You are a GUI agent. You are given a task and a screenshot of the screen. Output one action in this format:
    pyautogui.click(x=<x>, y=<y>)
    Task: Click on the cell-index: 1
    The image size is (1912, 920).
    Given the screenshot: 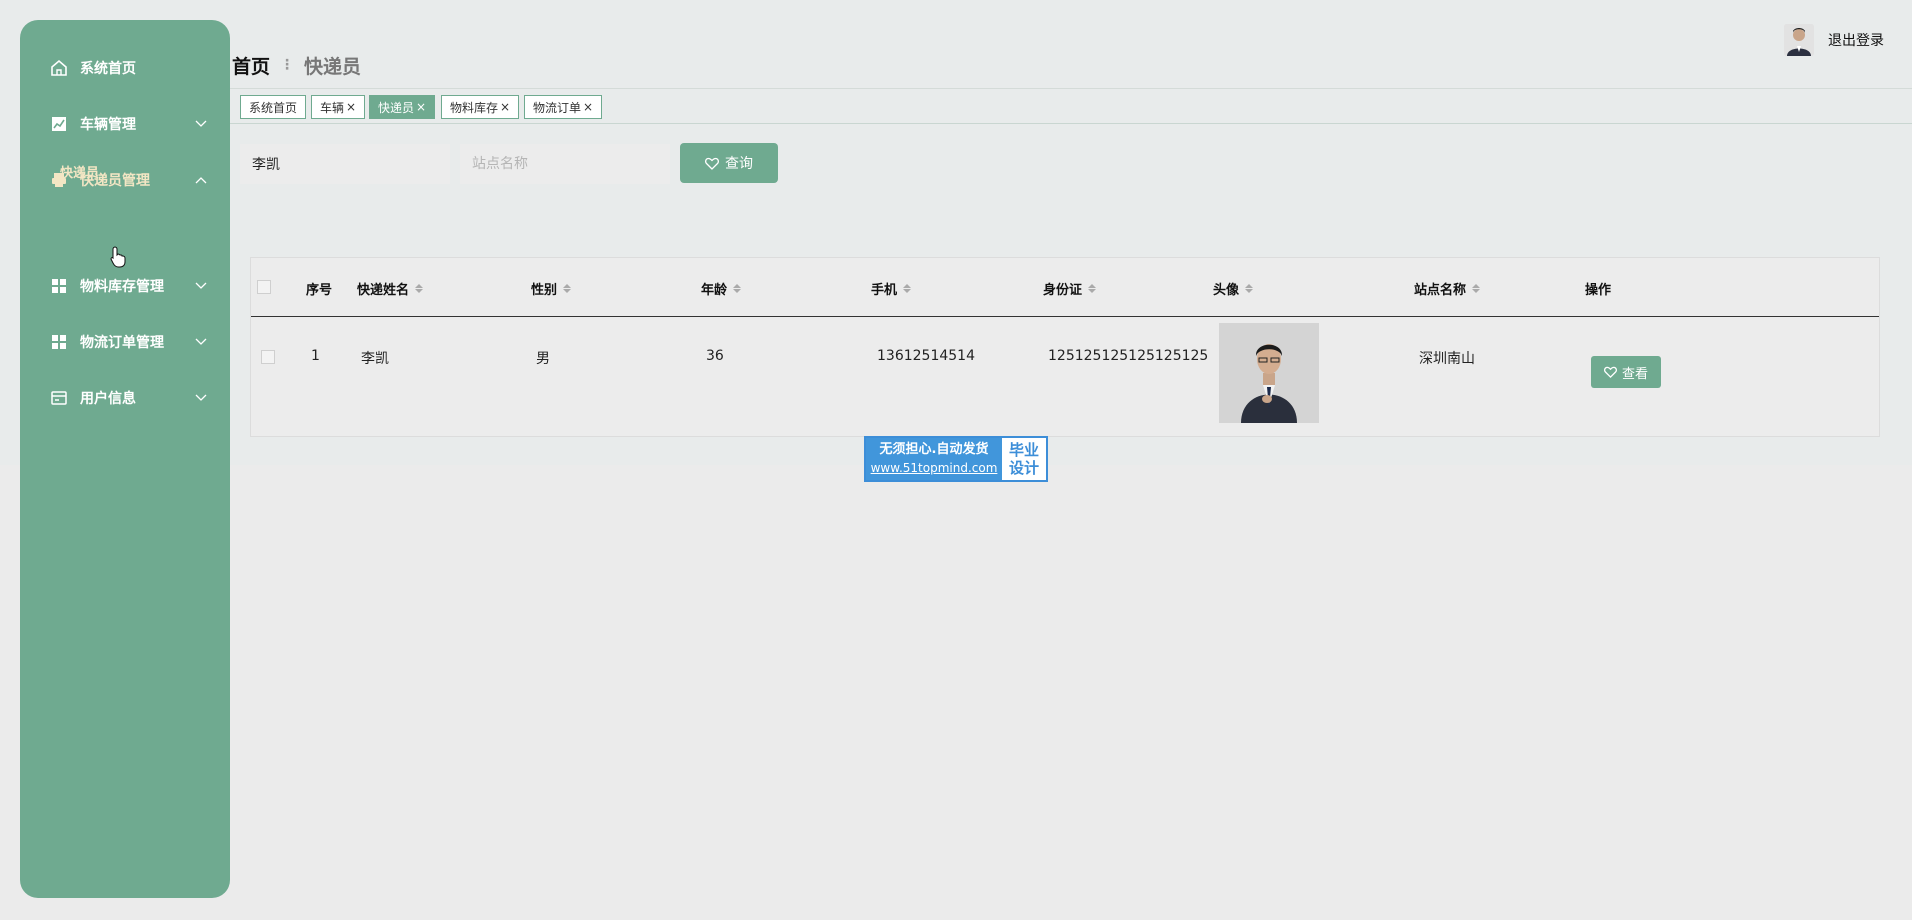 What is the action you would take?
    pyautogui.click(x=315, y=356)
    